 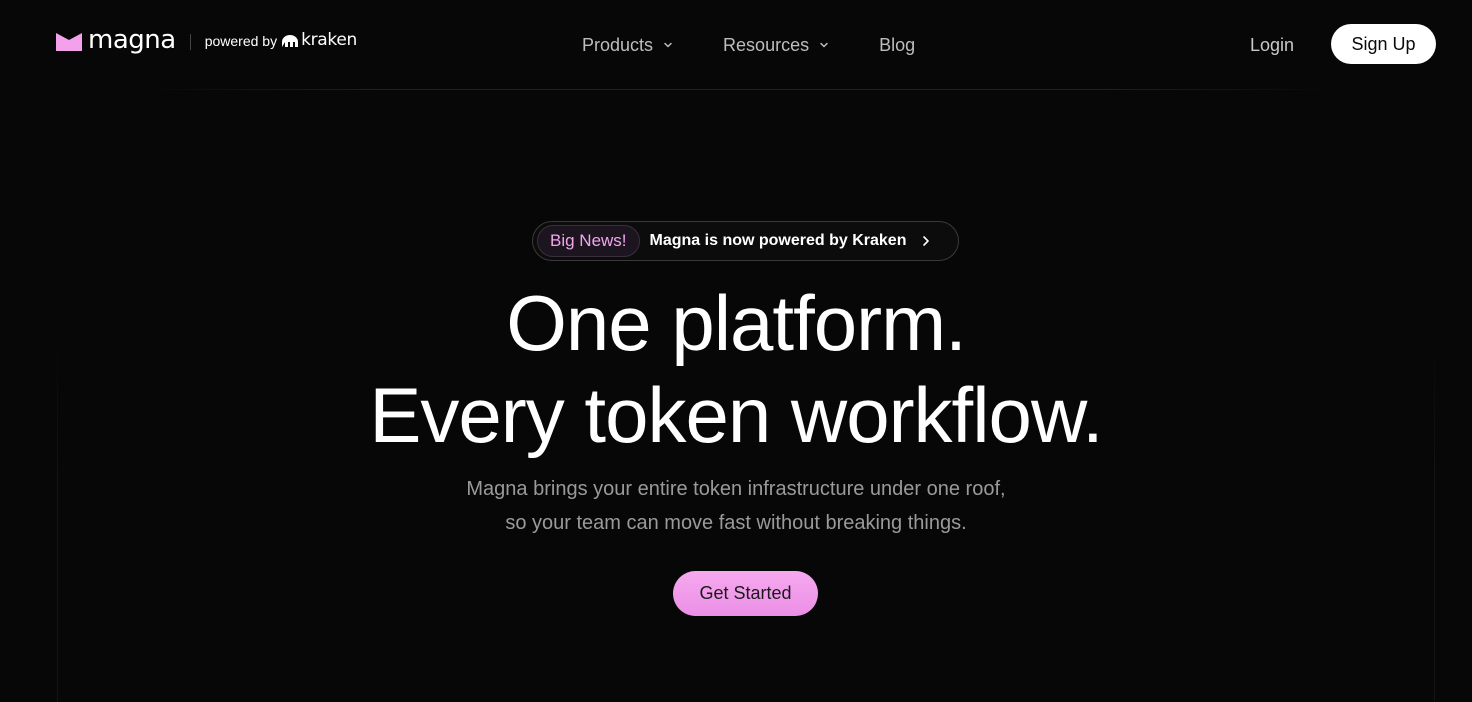 What do you see at coordinates (1272, 45) in the screenshot?
I see `login-link: Login` at bounding box center [1272, 45].